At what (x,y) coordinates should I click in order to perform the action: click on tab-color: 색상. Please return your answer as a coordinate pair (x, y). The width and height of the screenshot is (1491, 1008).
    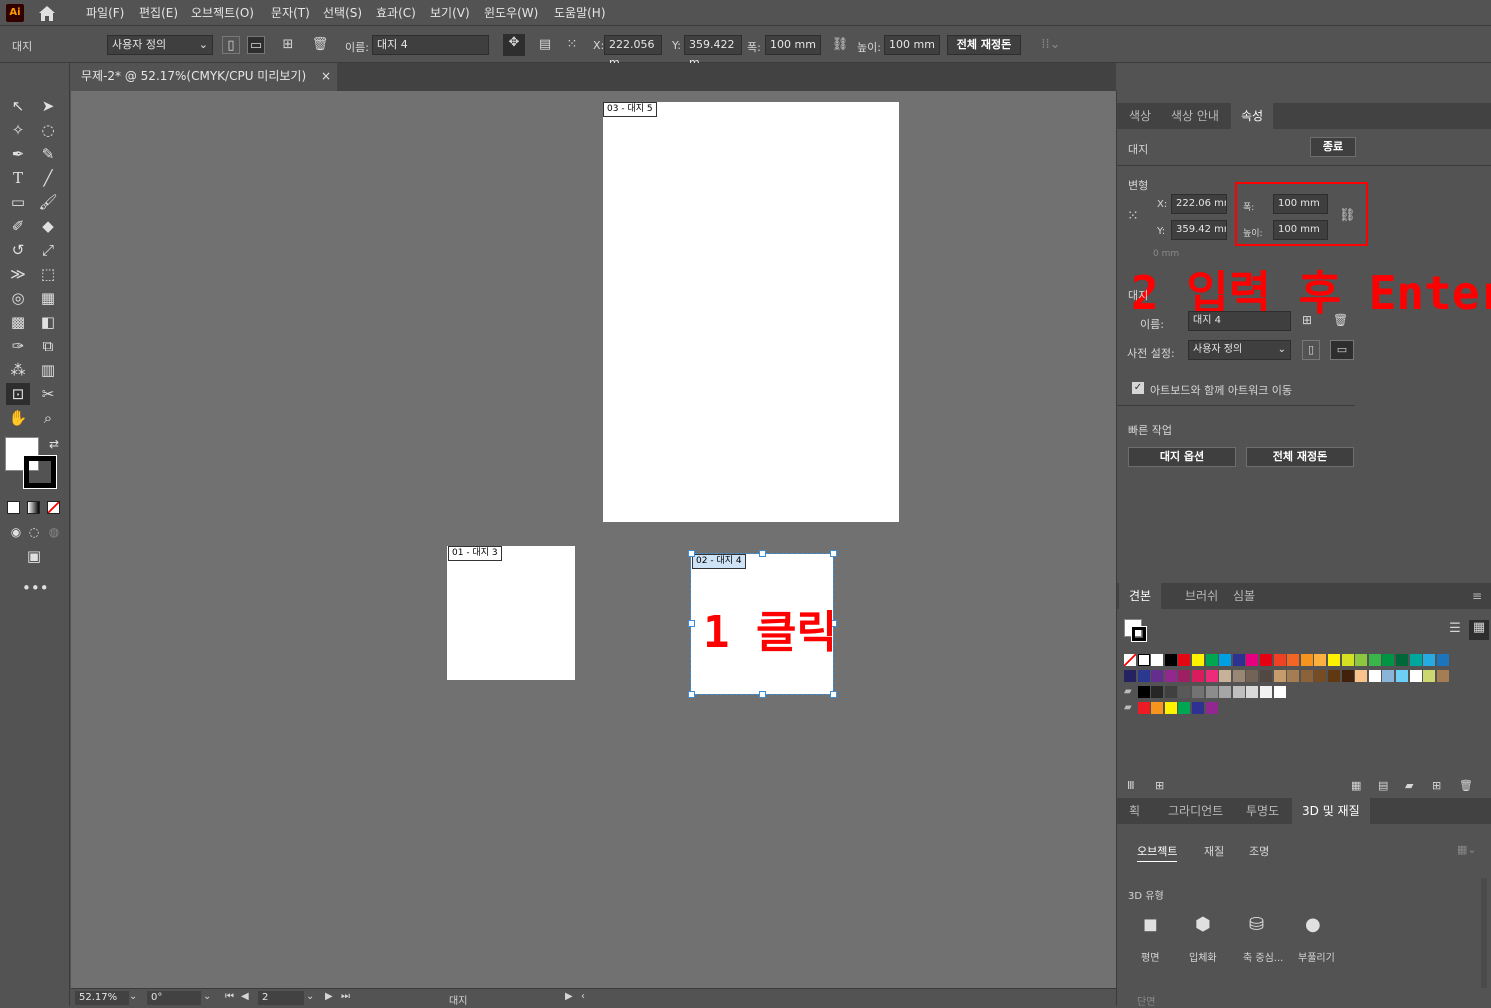
    Looking at the image, I should click on (1140, 116).